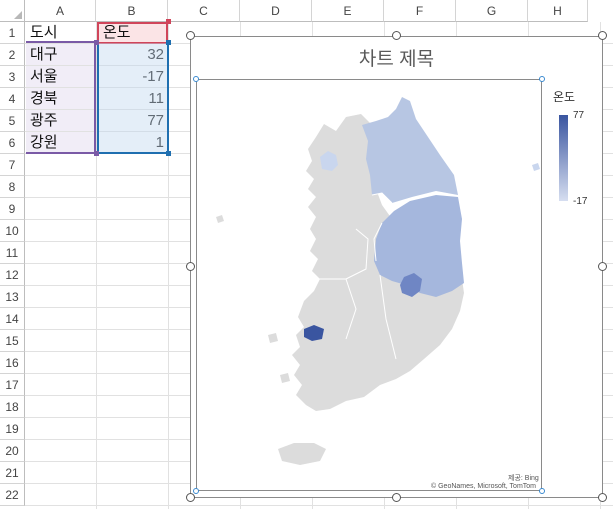  I want to click on row-header-9: 9, so click(12, 209).